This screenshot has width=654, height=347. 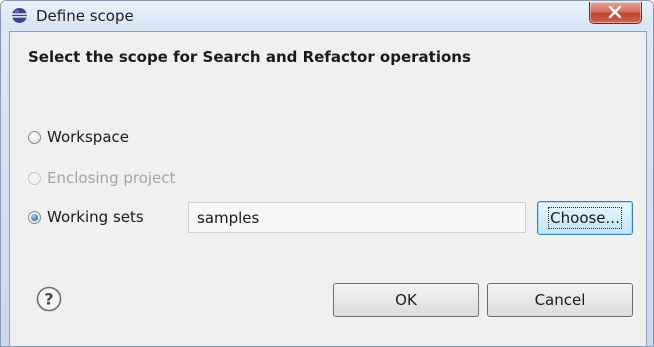 I want to click on ok-button-label: OK, so click(x=406, y=300).